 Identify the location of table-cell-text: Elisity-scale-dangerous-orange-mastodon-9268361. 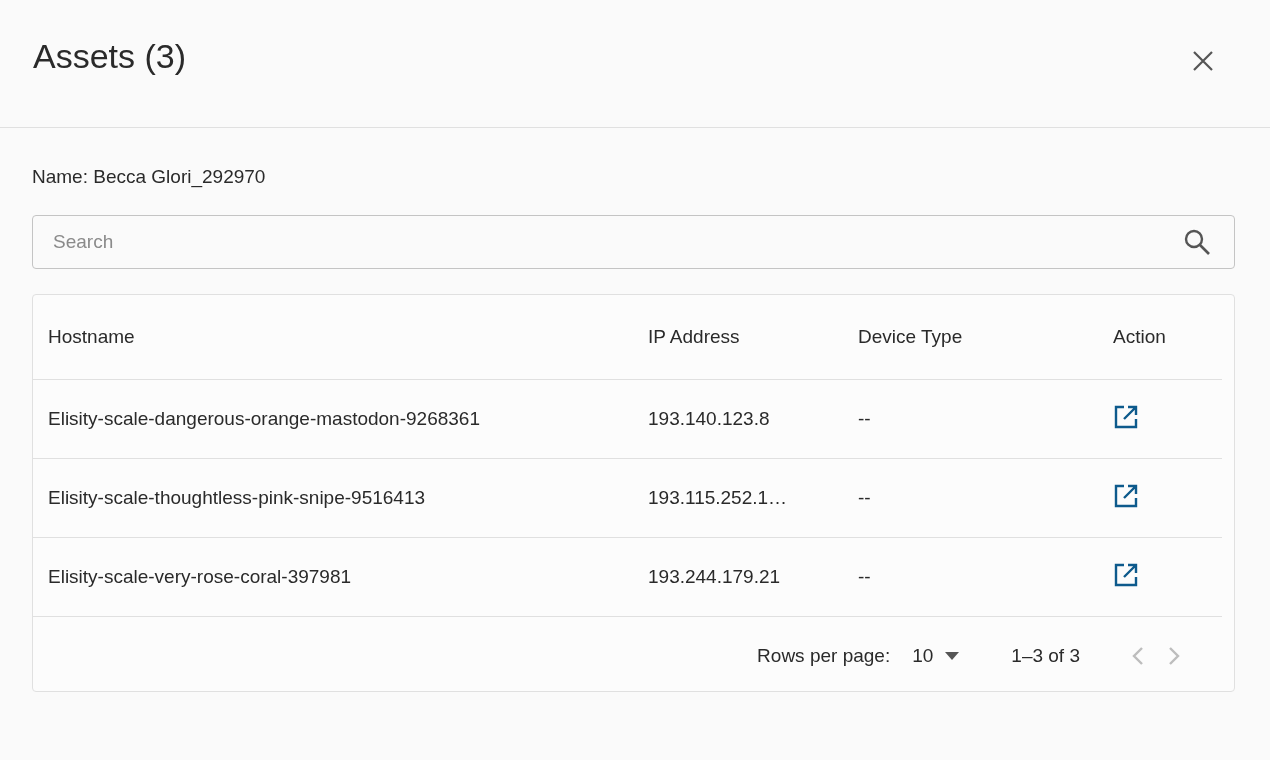
(264, 419).